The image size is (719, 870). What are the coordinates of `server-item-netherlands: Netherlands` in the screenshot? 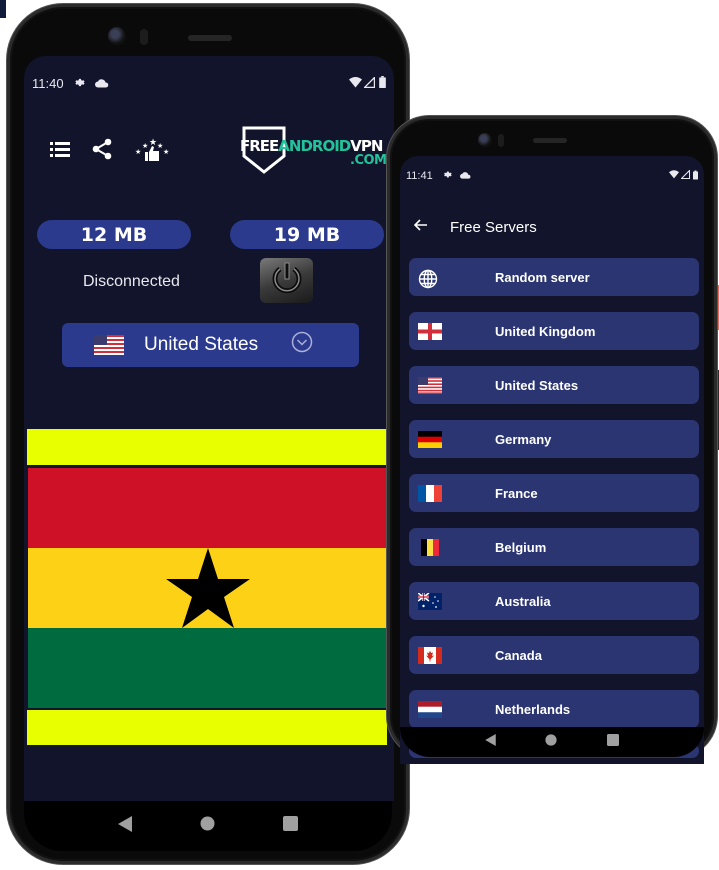 It's located at (554, 709).